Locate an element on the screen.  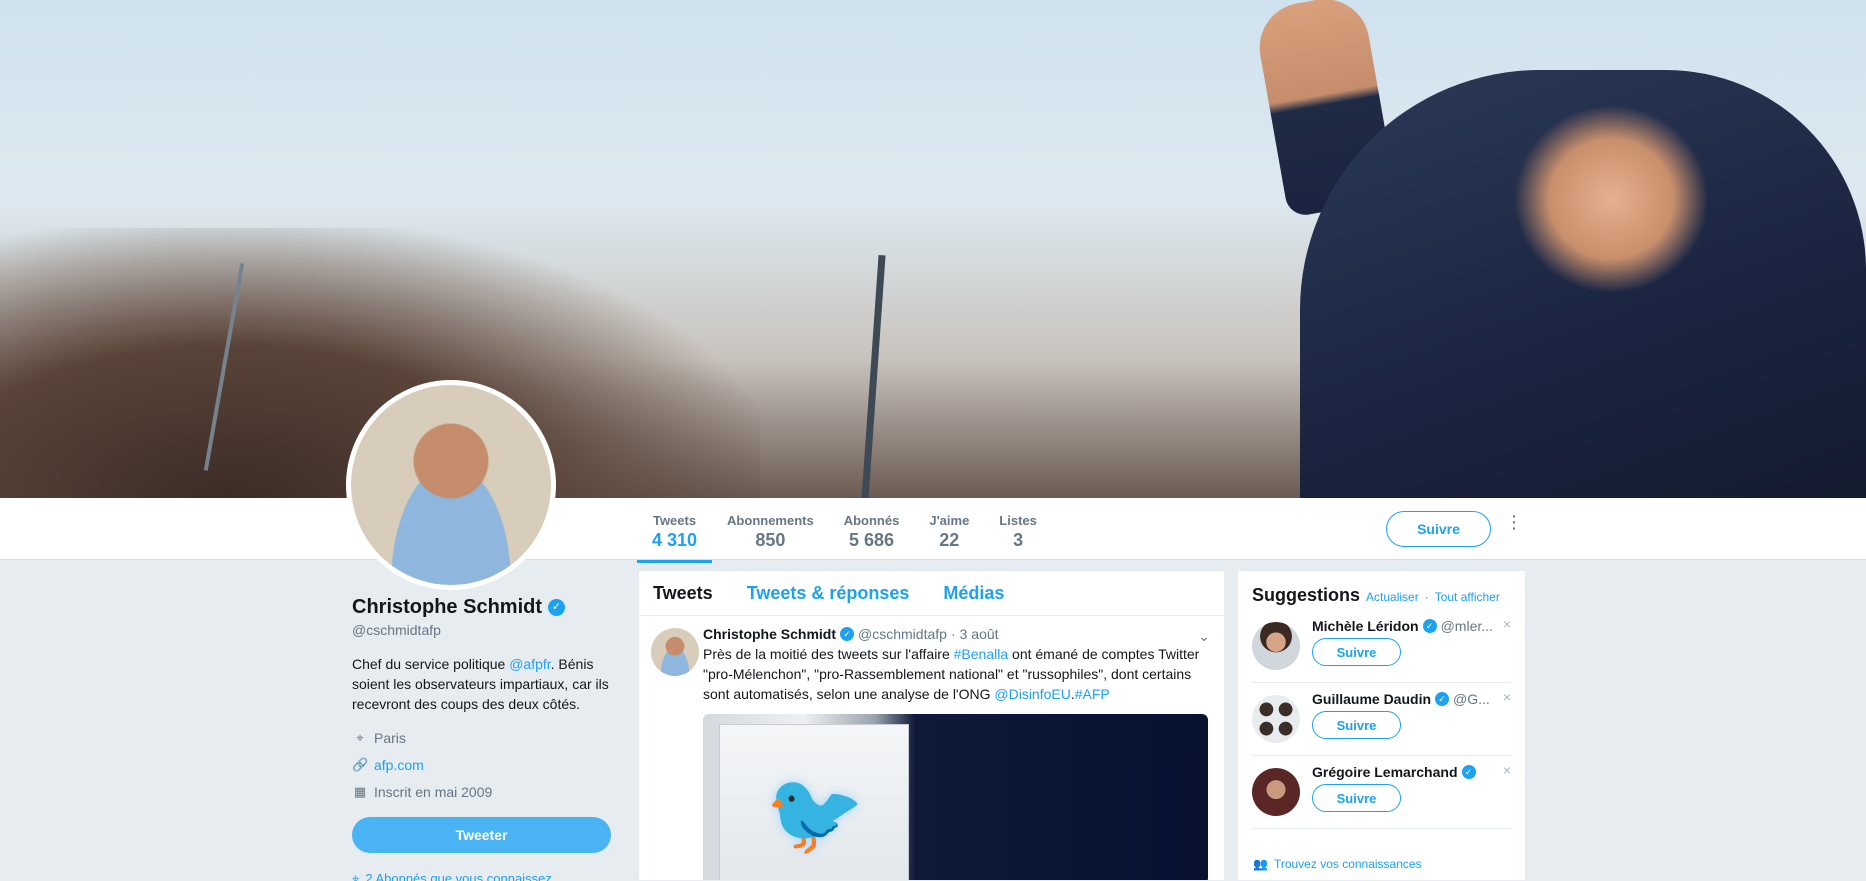
refresh-link: Actualiser is located at coordinates (1392, 597).